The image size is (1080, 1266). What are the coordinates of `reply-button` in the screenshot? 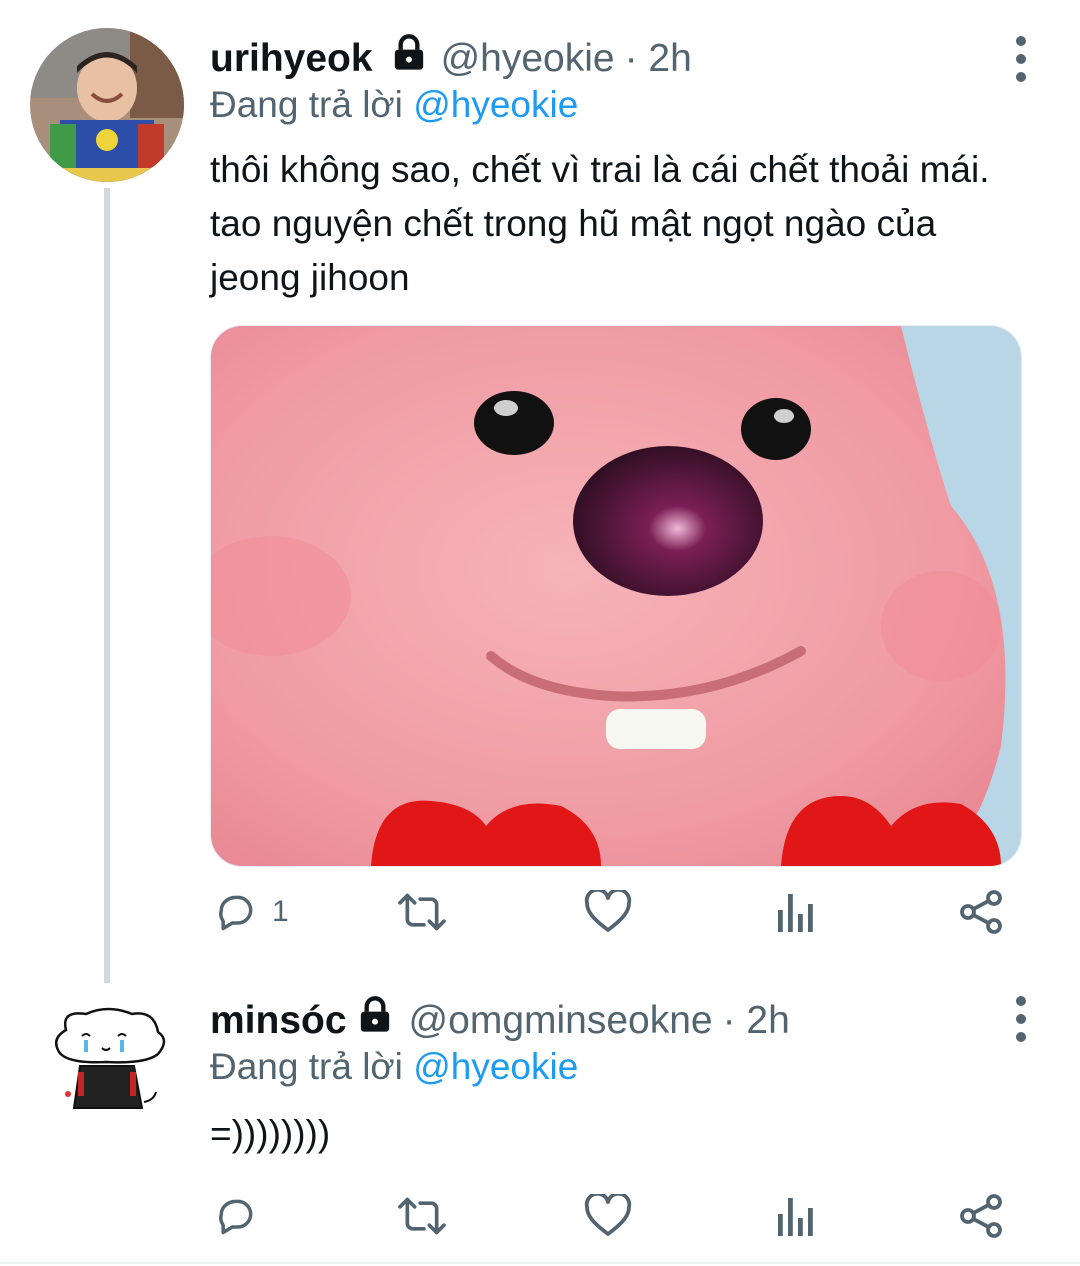 It's located at (236, 1216).